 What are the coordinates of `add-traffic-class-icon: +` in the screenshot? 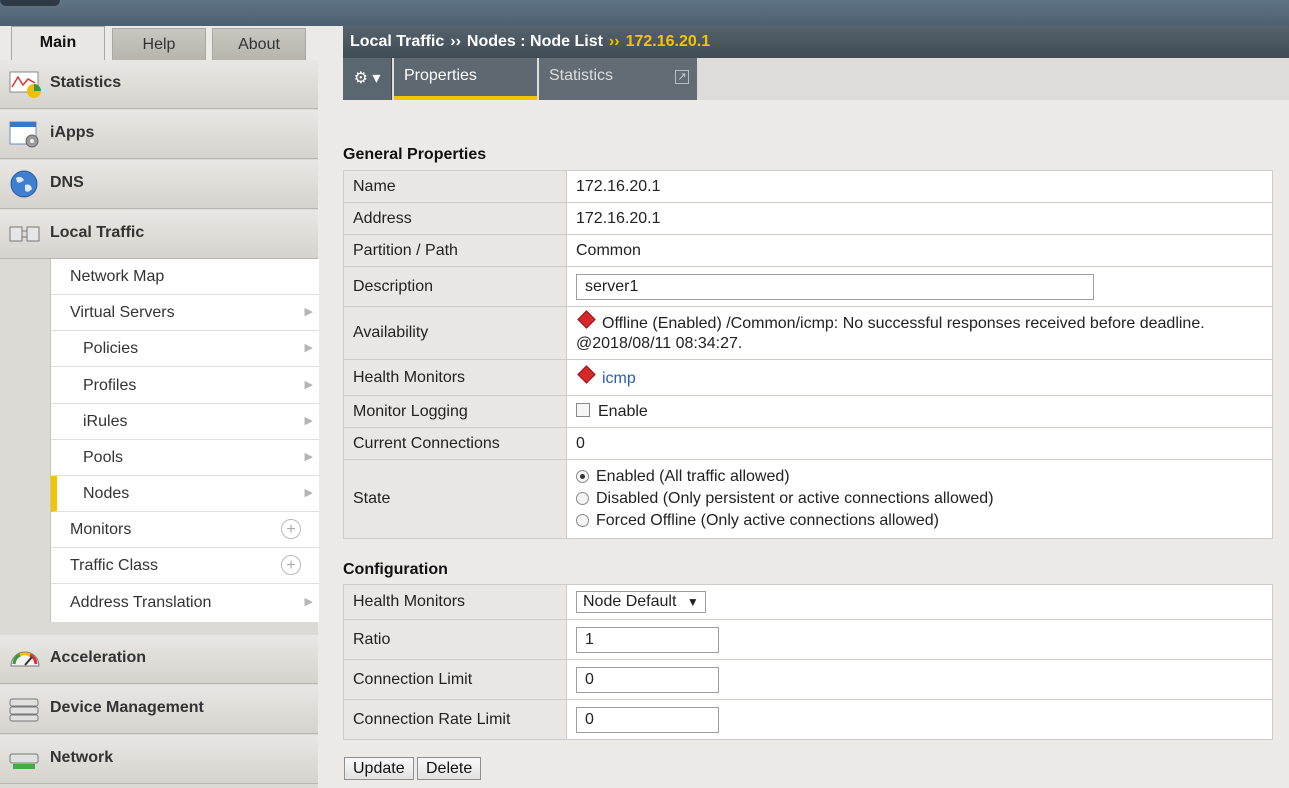 It's located at (291, 565).